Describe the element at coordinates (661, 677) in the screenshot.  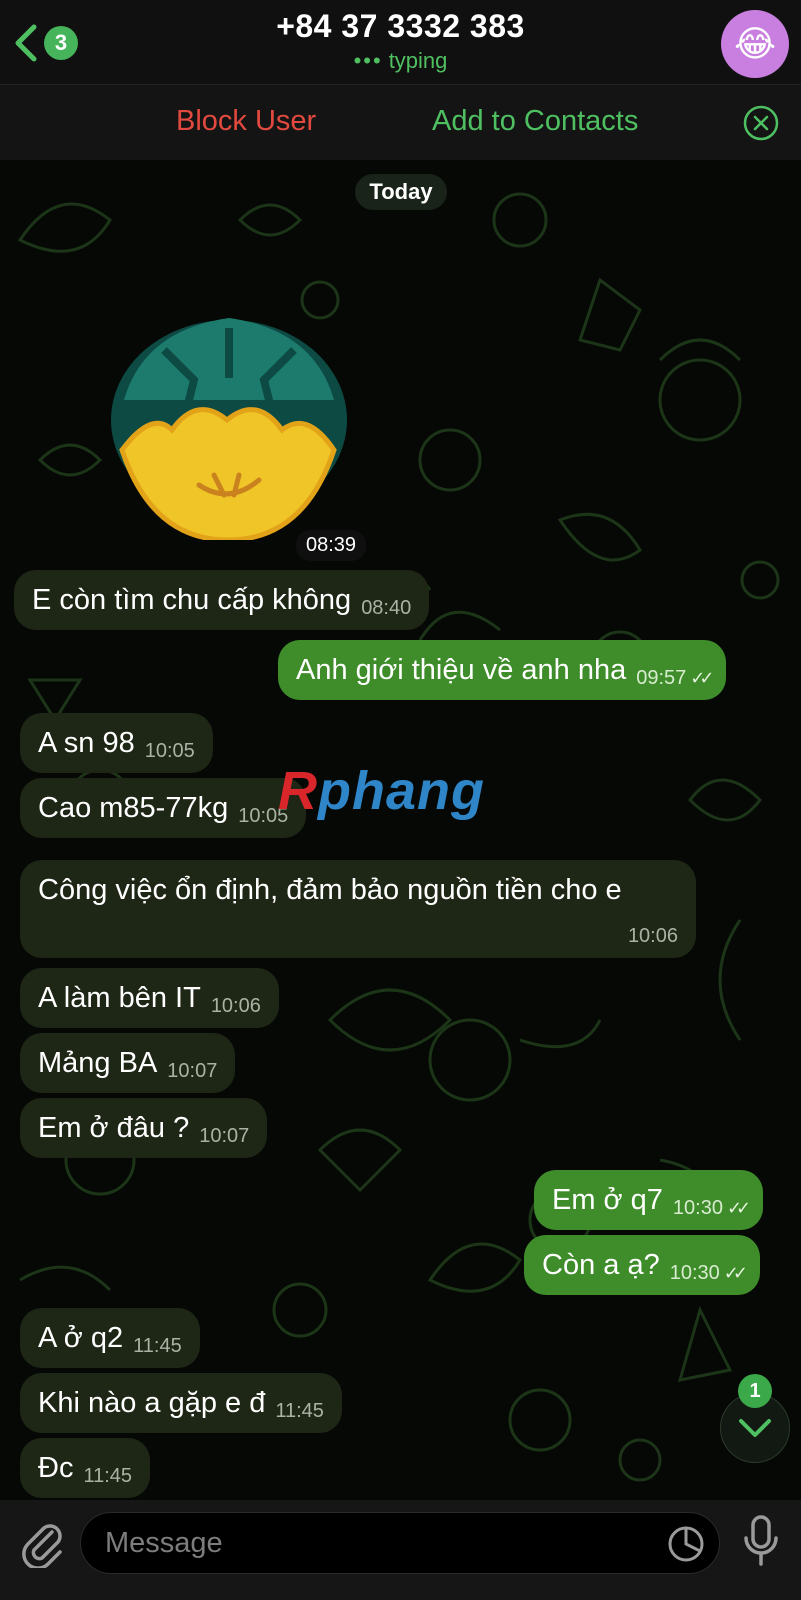
I see `message-time: 09:57` at that location.